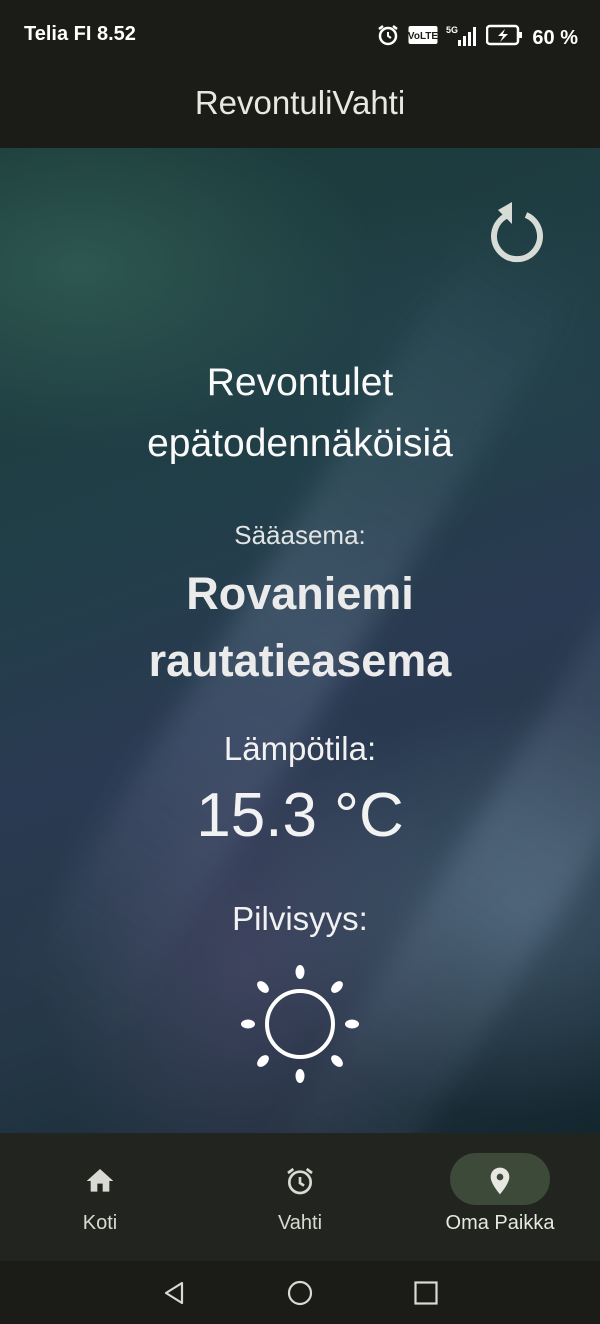 This screenshot has width=600, height=1324. Describe the element at coordinates (100, 1197) in the screenshot. I see `nav-item-koti: Koti` at that location.